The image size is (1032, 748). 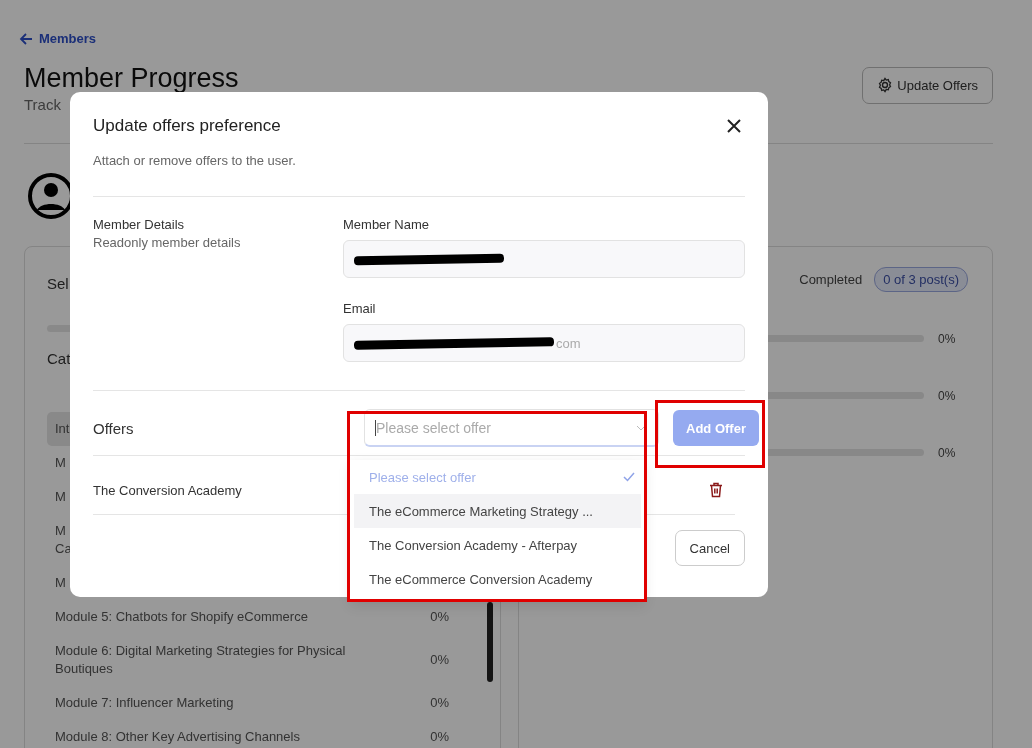 I want to click on back-arrow-icon, so click(x=26, y=38).